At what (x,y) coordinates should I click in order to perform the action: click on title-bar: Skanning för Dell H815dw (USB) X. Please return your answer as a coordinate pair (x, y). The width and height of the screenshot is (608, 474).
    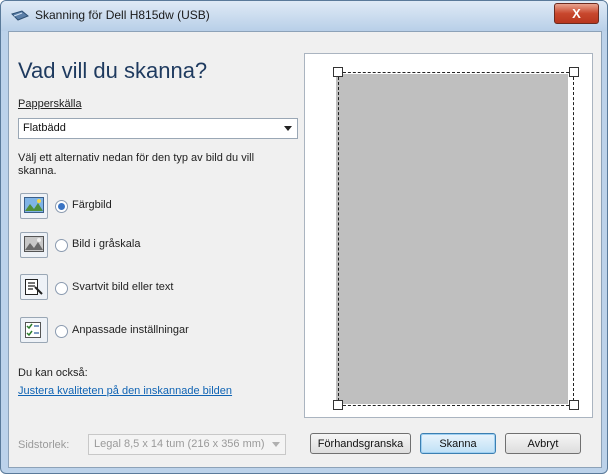
    Looking at the image, I should click on (304, 16).